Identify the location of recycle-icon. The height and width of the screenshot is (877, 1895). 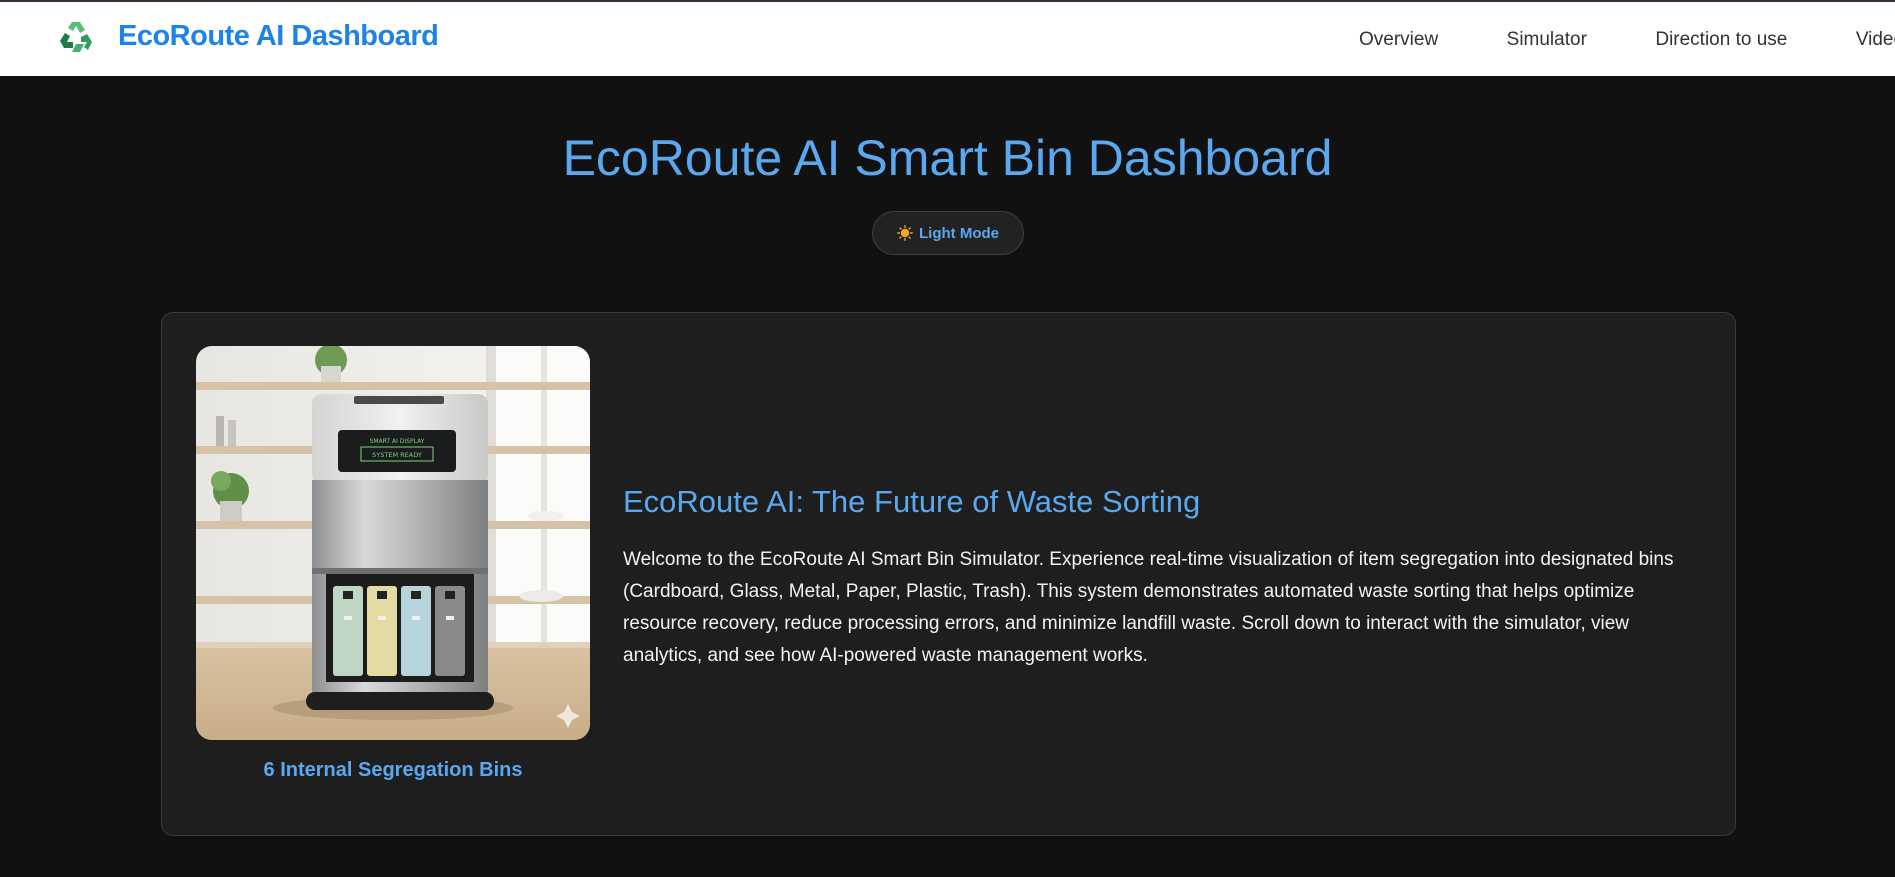
(76, 38).